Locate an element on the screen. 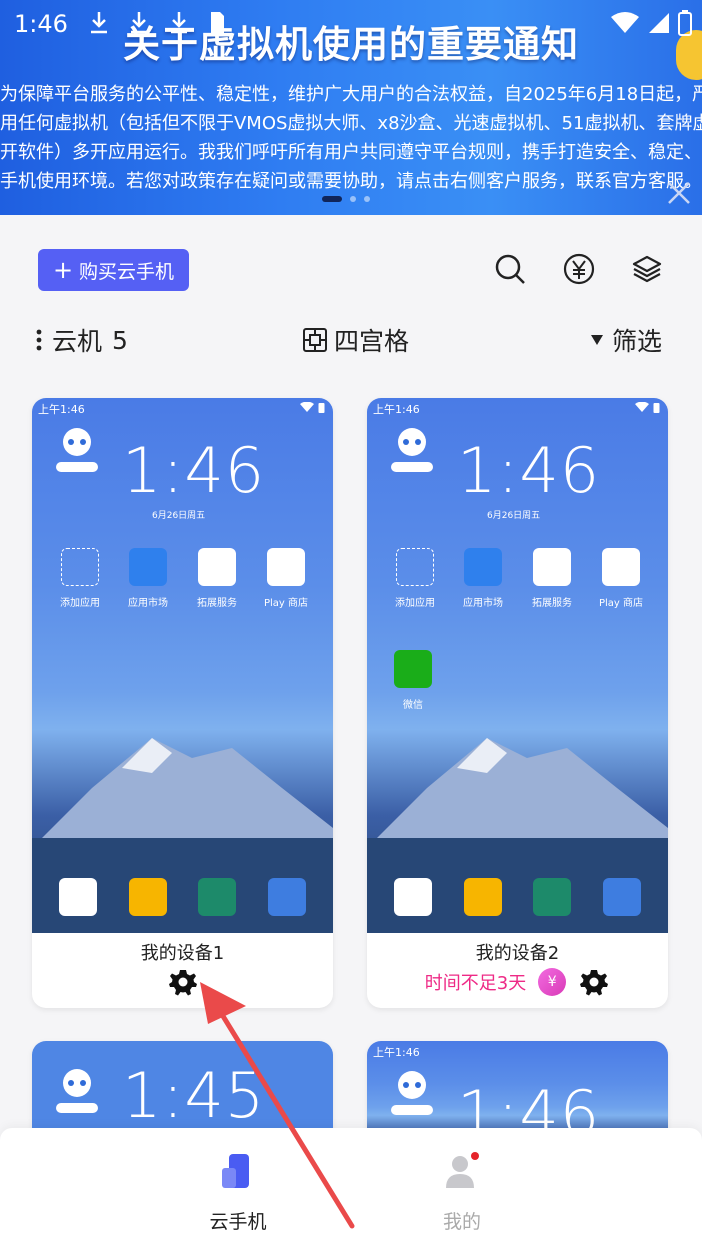 Image resolution: width=702 pixels, height=1248 pixels. grid-label: 四宫格 is located at coordinates (372, 341).